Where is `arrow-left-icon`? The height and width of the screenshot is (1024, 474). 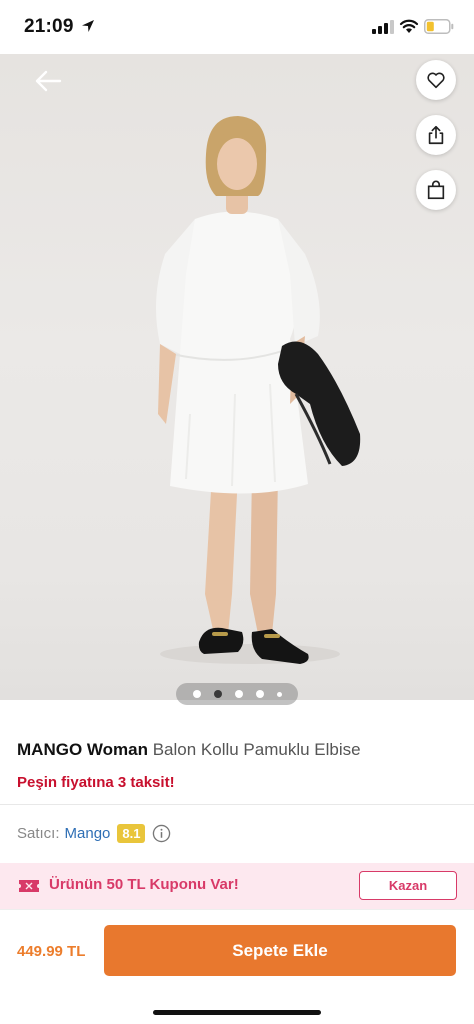 arrow-left-icon is located at coordinates (48, 81).